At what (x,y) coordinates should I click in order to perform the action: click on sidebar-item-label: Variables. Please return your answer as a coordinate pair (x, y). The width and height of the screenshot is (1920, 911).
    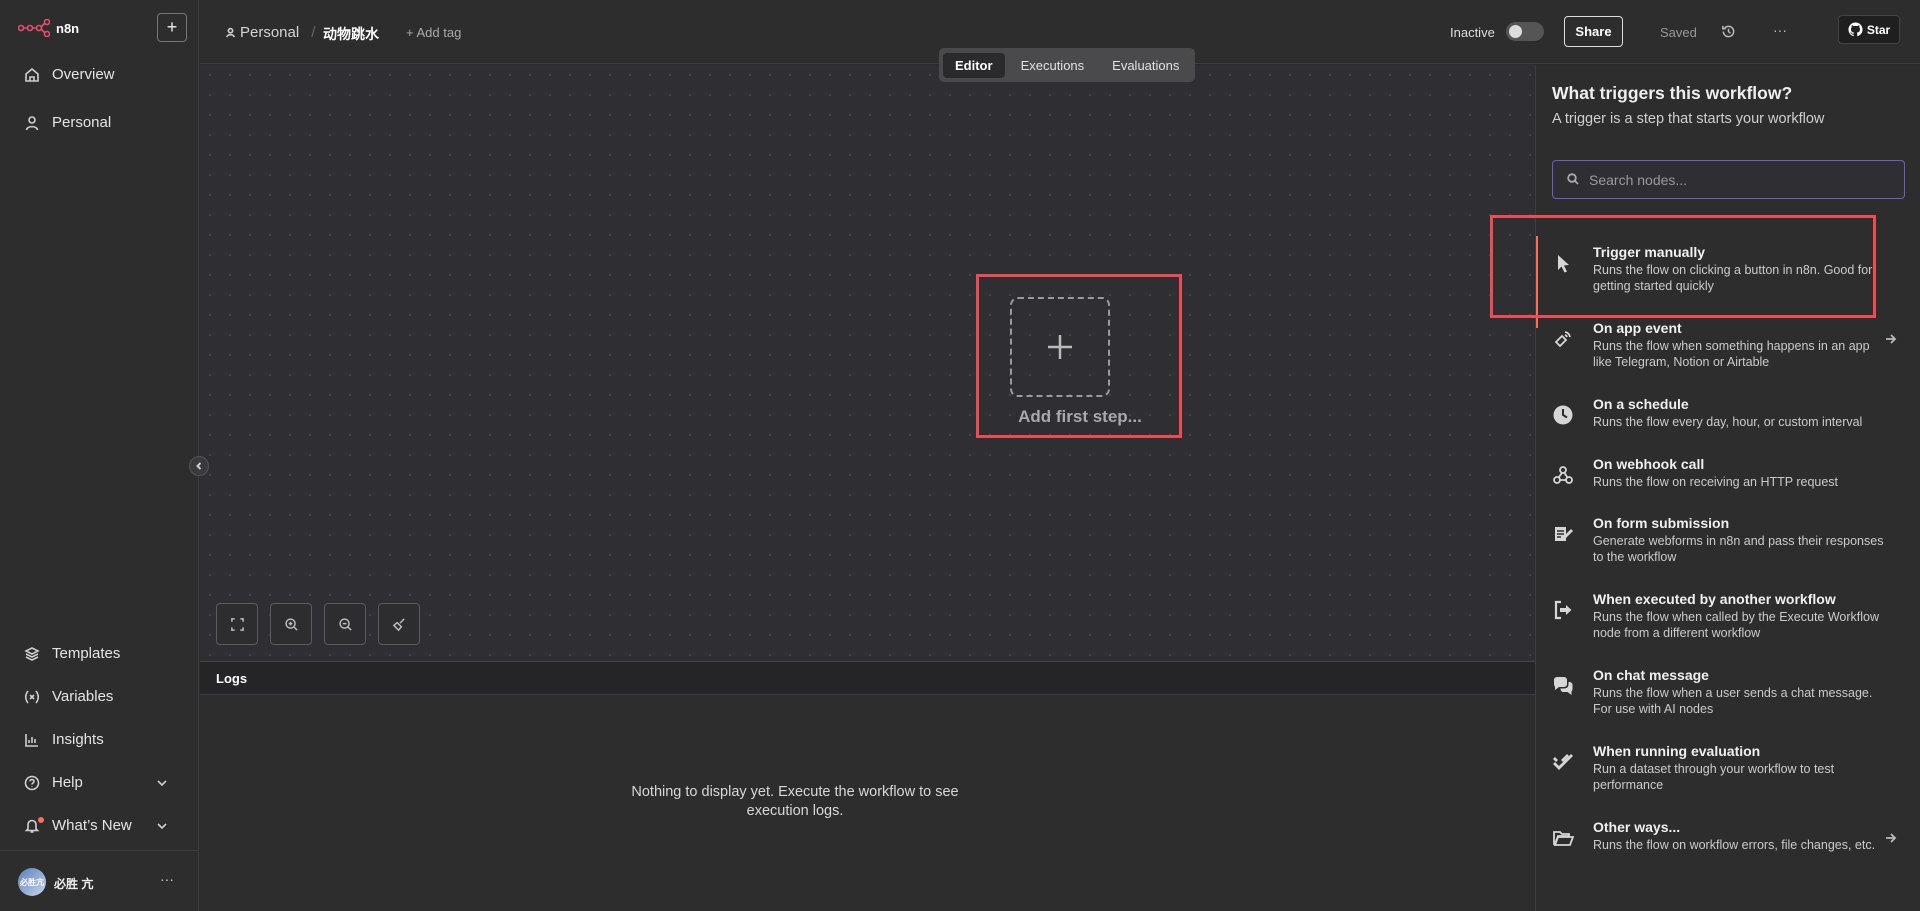
    Looking at the image, I should click on (83, 696).